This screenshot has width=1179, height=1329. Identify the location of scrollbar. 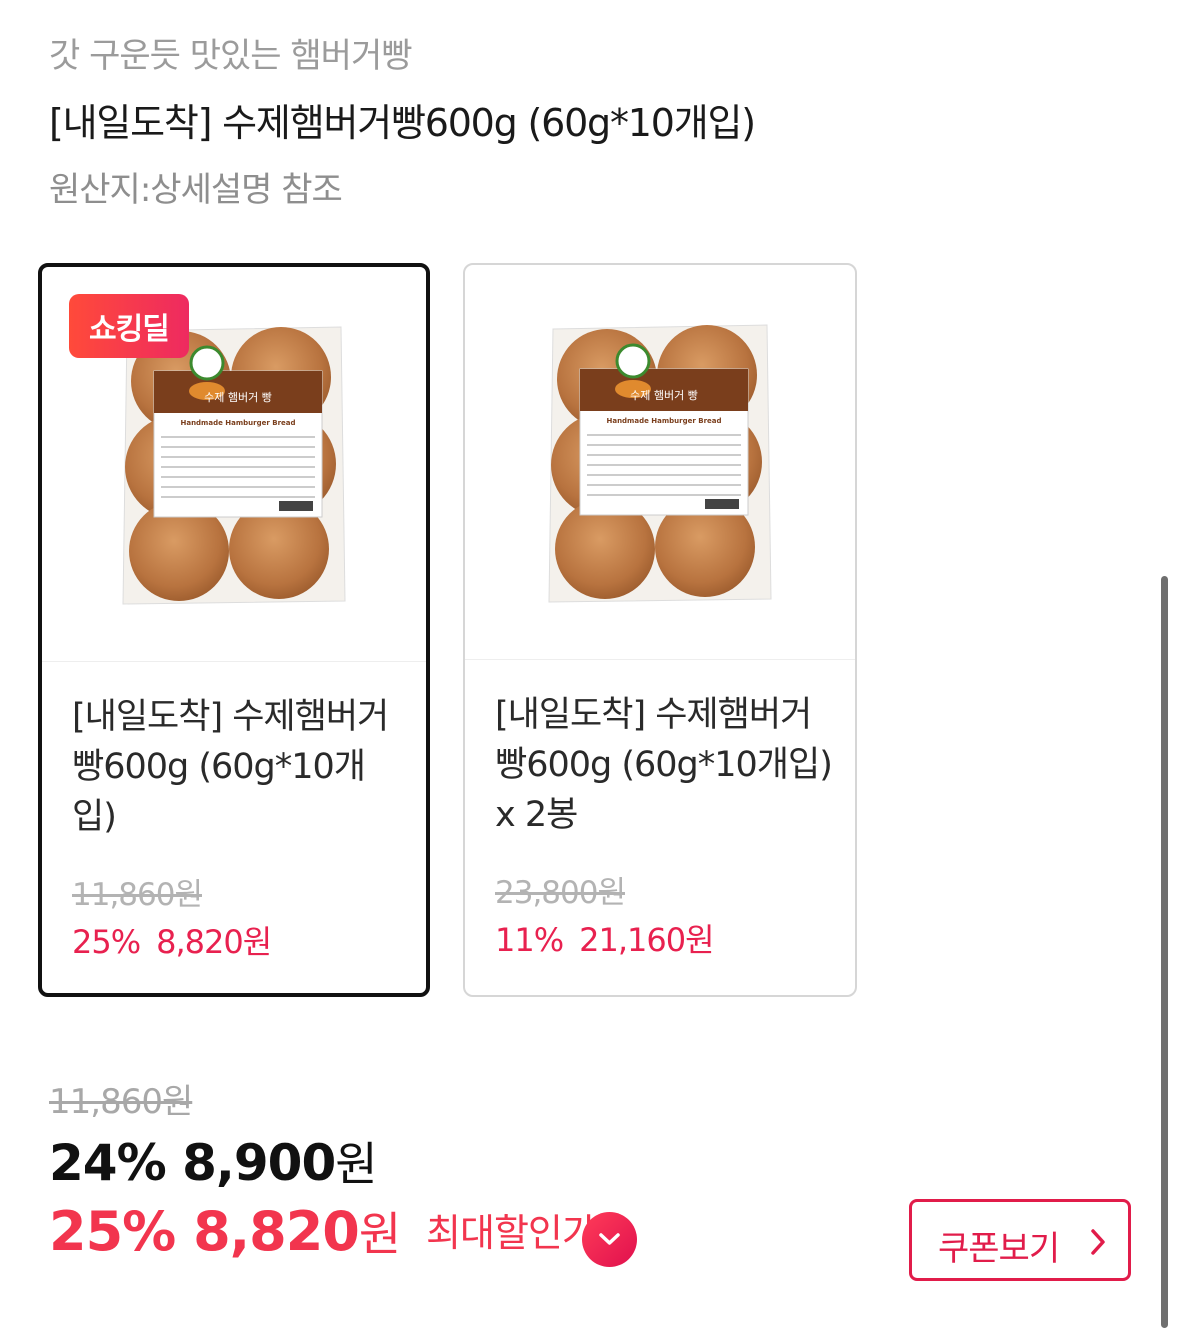
(1164, 952).